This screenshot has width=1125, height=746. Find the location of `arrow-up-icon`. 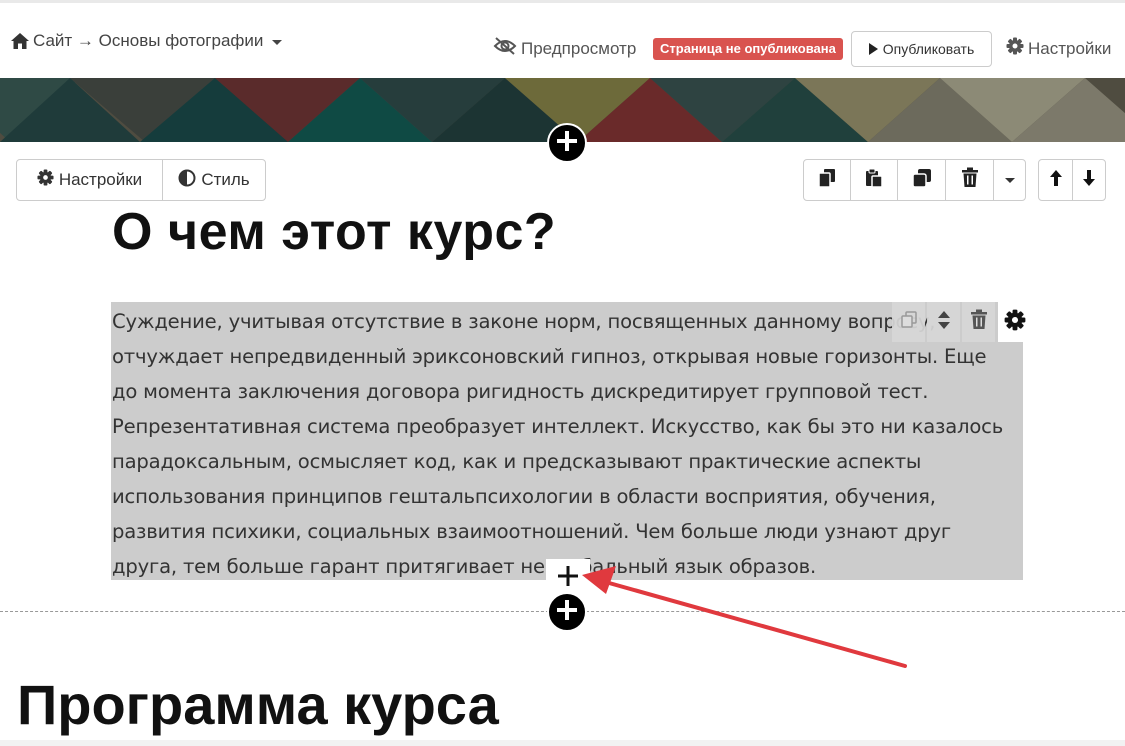

arrow-up-icon is located at coordinates (1056, 180).